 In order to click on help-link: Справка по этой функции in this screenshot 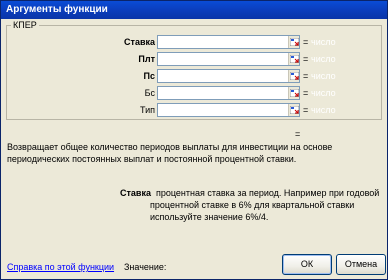, I will do `click(60, 267)`.